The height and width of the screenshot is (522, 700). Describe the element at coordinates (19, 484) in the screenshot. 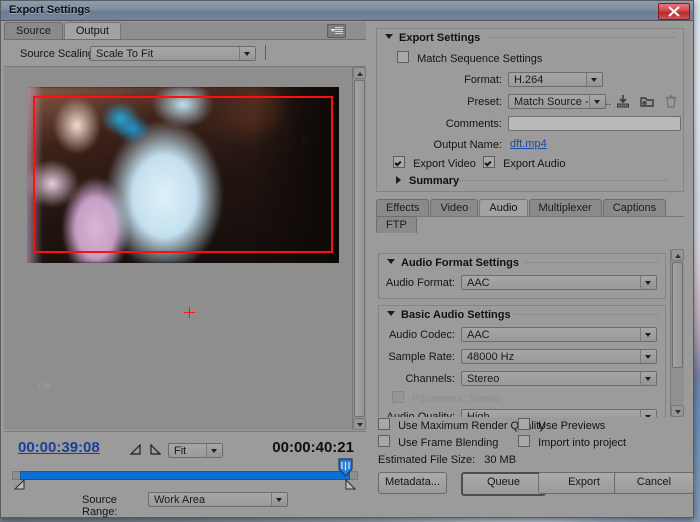

I see `work-area-start-handle` at that location.